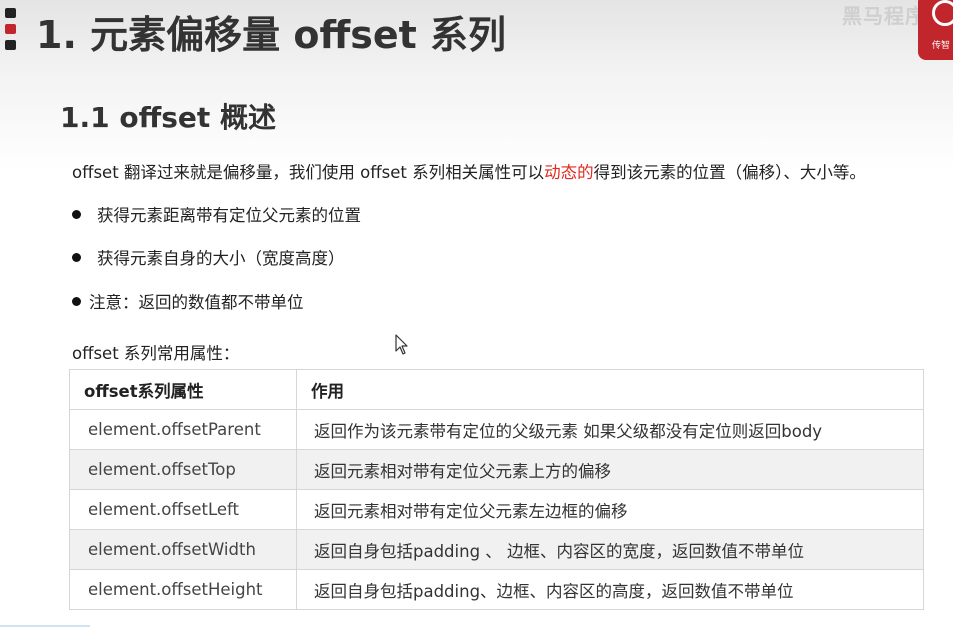 The image size is (953, 629). I want to click on title-marker-icon, so click(11, 32).